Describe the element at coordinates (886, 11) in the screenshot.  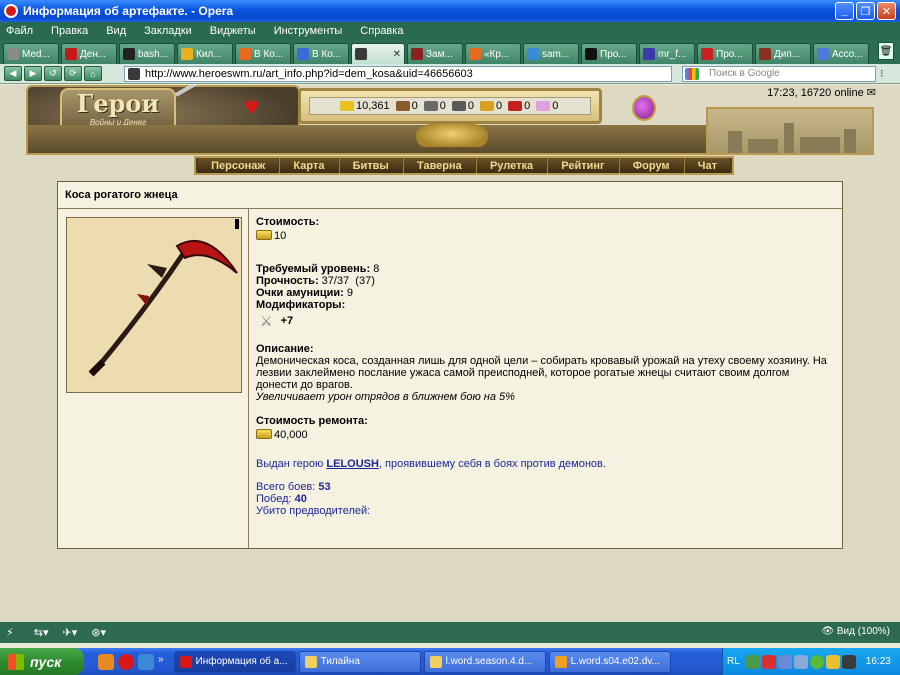
I see `close-button: ✕` at that location.